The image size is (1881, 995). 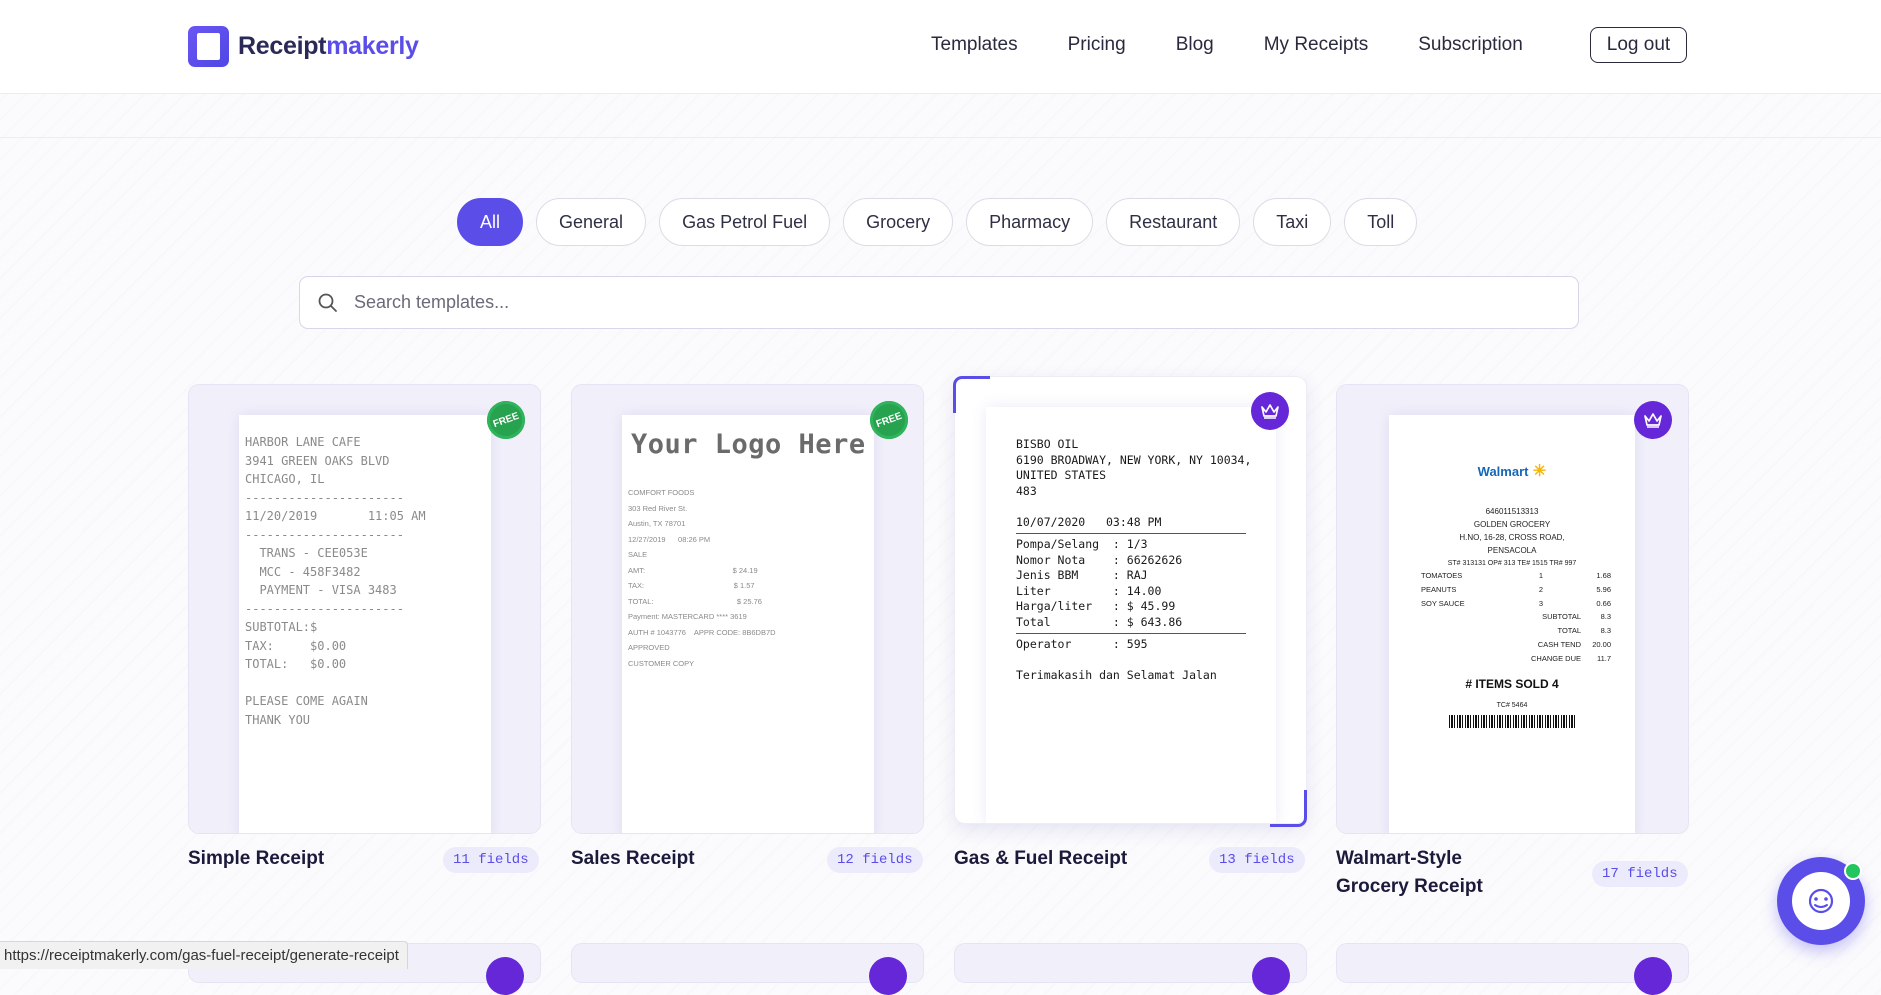 I want to click on fields-count: 17 fields, so click(x=1640, y=874).